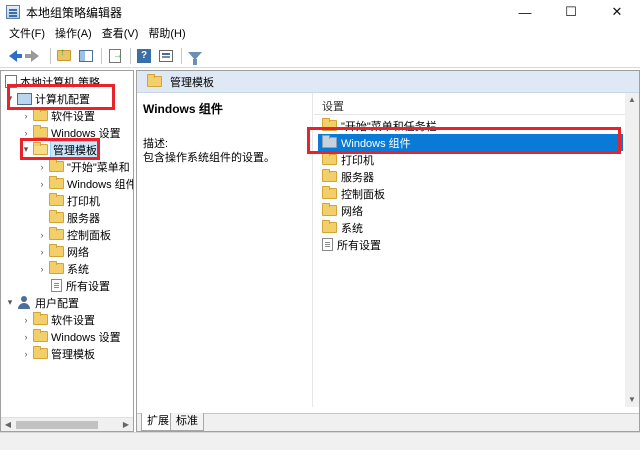 Image resolution: width=640 pixels, height=450 pixels. I want to click on tree-item-all-settings: 所有设置, so click(73, 285).